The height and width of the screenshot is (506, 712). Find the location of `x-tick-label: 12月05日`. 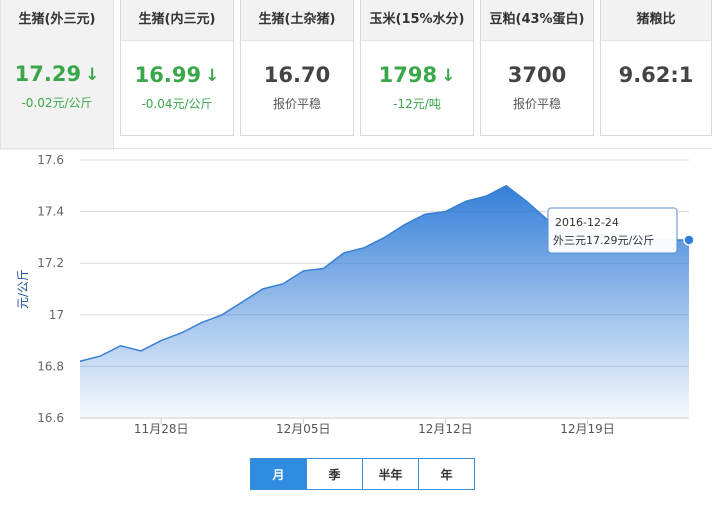

x-tick-label: 12月05日 is located at coordinates (303, 429).